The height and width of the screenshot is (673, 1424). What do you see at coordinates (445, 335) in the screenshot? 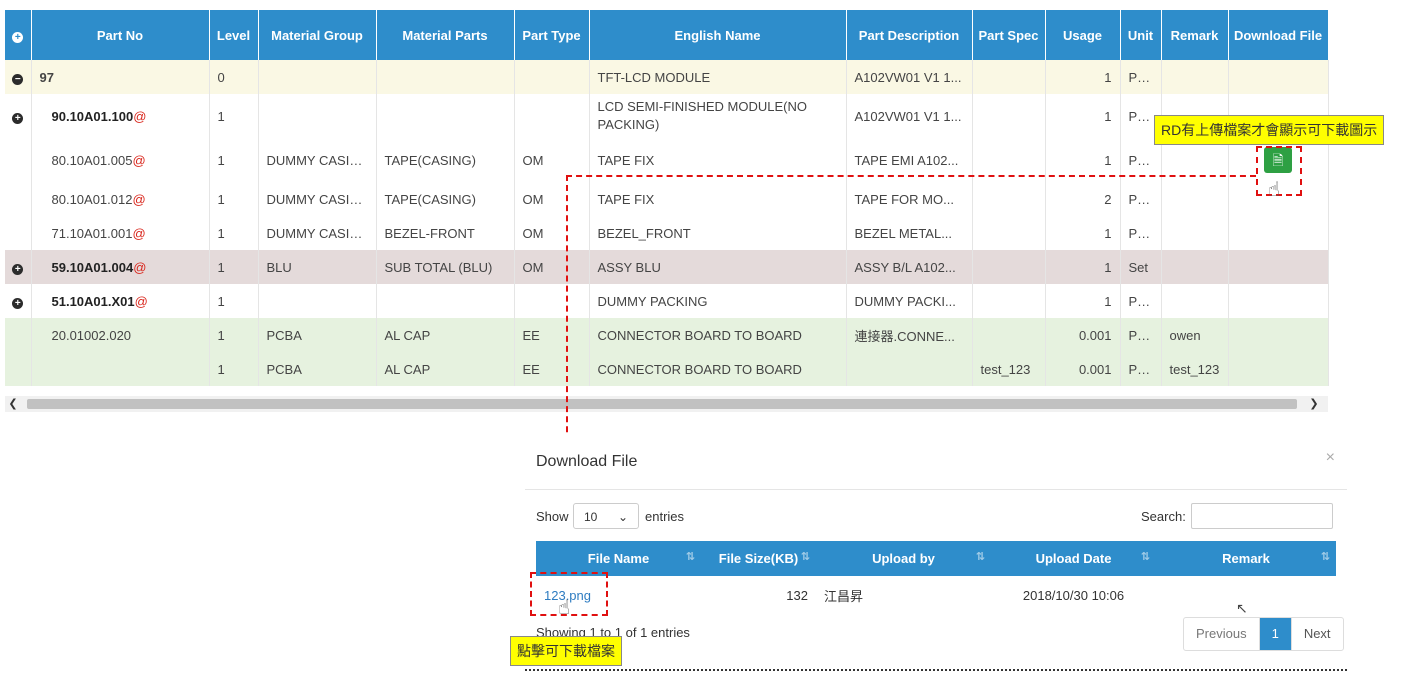
I see `material-parts-cell: AL CAP` at bounding box center [445, 335].